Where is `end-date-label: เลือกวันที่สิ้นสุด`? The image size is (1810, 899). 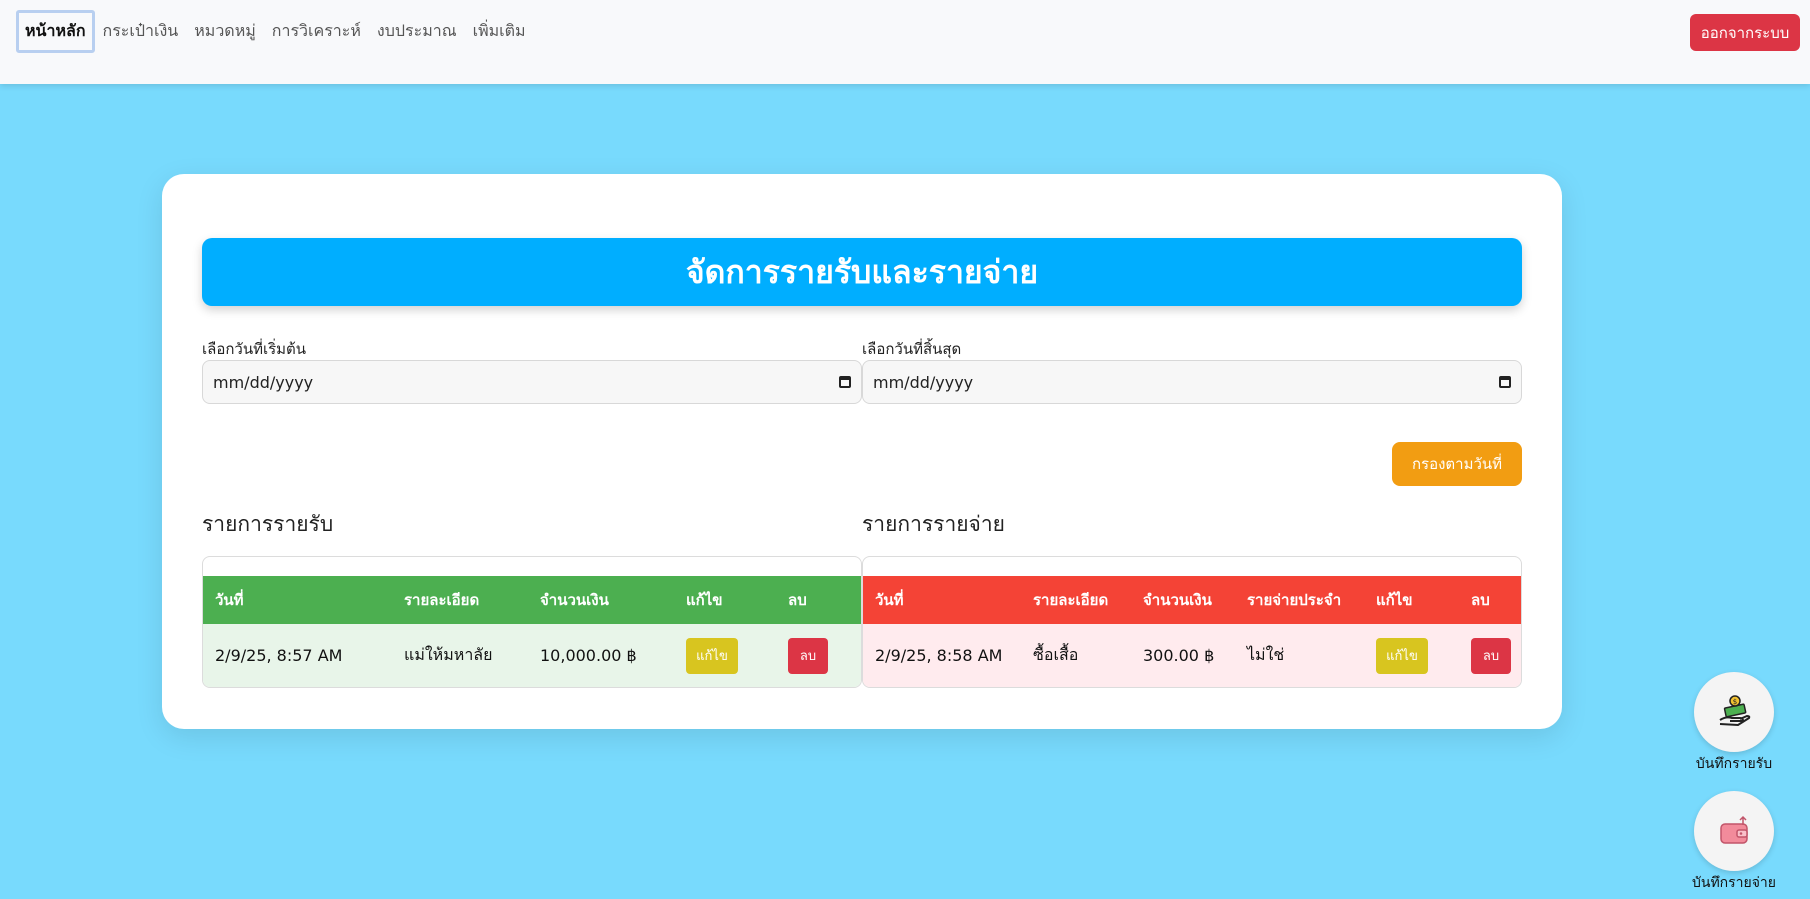 end-date-label: เลือกวันที่สิ้นสุด is located at coordinates (912, 349).